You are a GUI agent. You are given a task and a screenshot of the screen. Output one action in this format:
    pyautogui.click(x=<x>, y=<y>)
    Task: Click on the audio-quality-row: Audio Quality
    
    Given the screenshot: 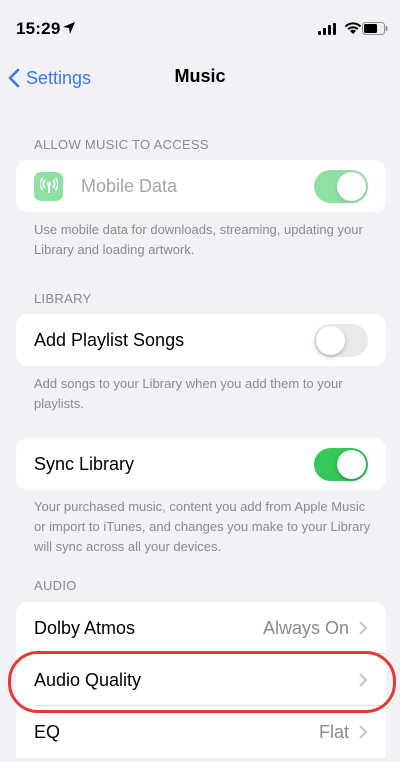 What is the action you would take?
    pyautogui.click(x=201, y=680)
    